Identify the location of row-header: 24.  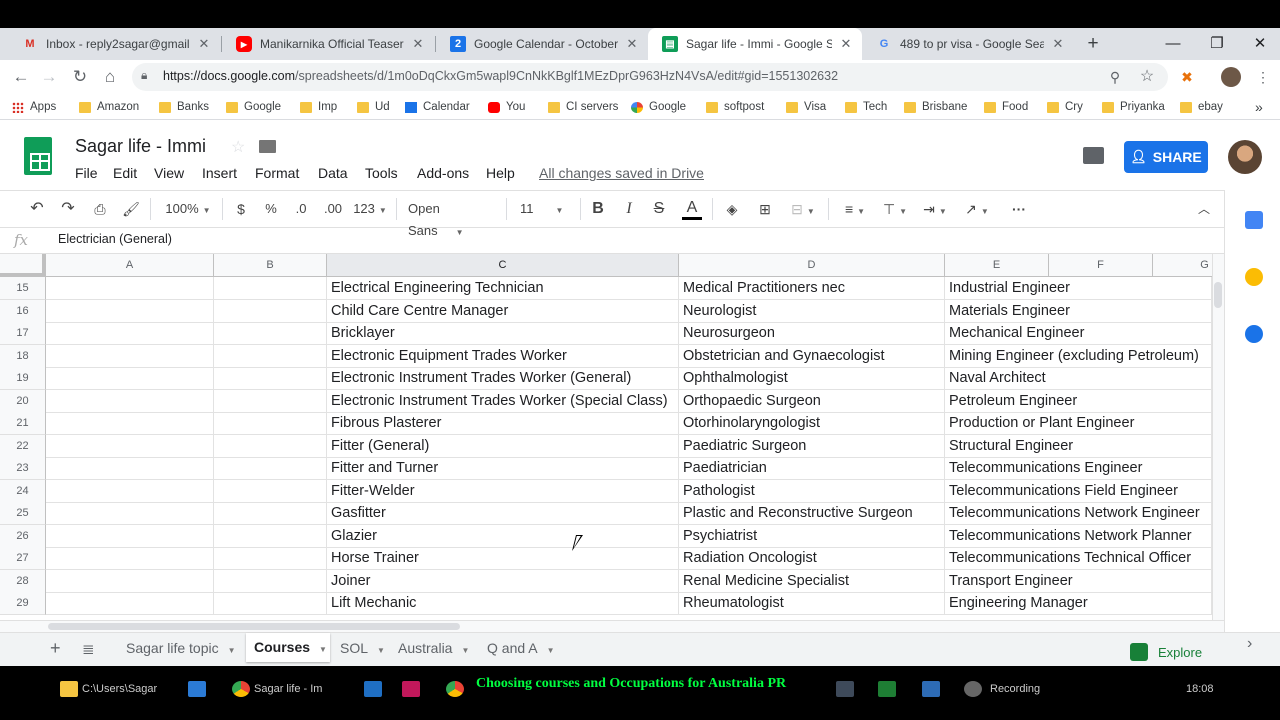
(23, 491).